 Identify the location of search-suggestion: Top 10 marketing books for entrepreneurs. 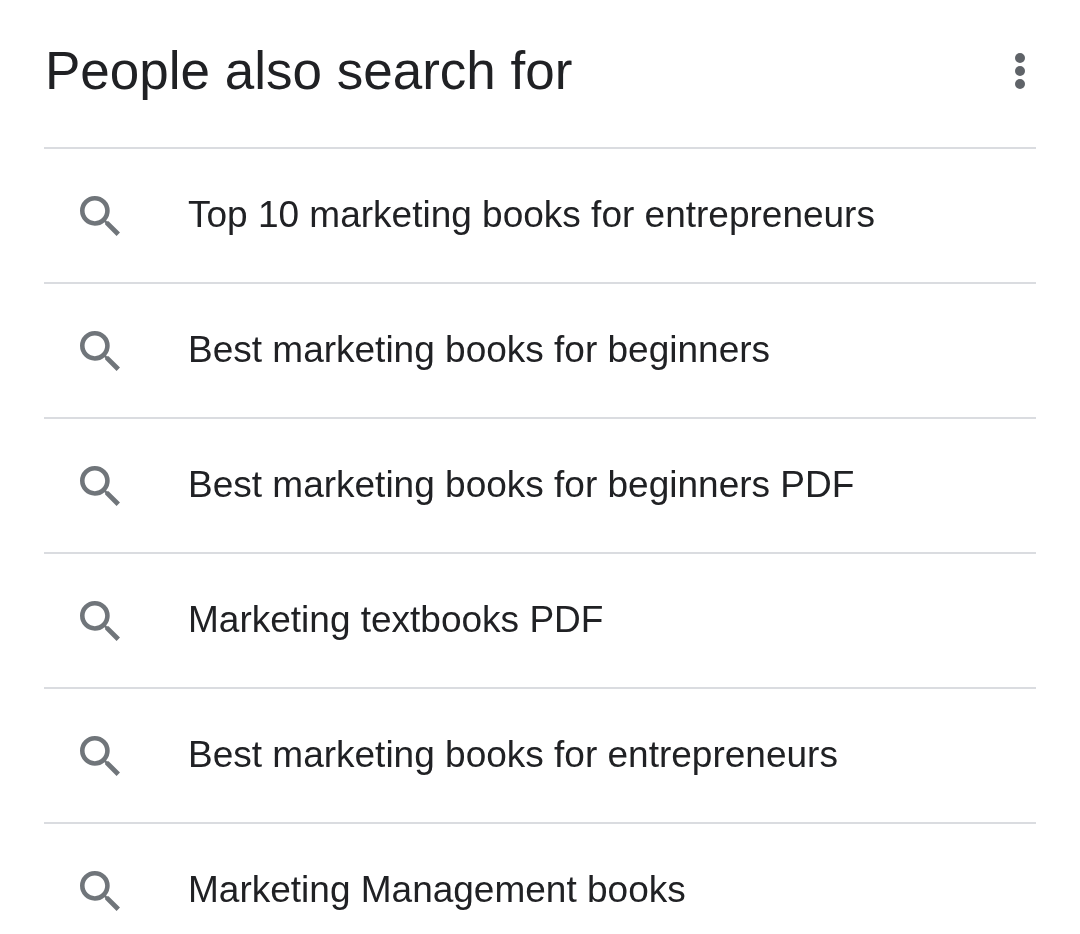
(540, 215).